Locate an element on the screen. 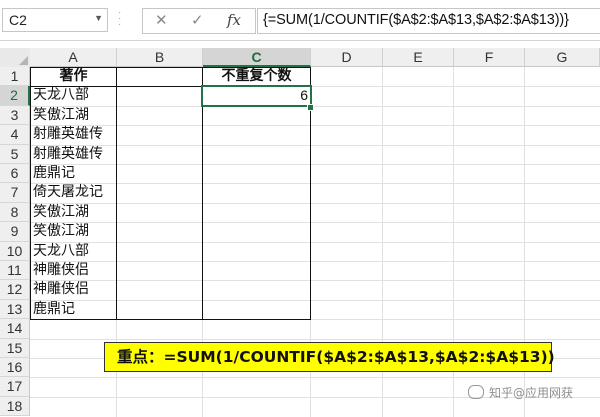 This screenshot has height=417, width=600. cell-a1: 著作 is located at coordinates (73, 76).